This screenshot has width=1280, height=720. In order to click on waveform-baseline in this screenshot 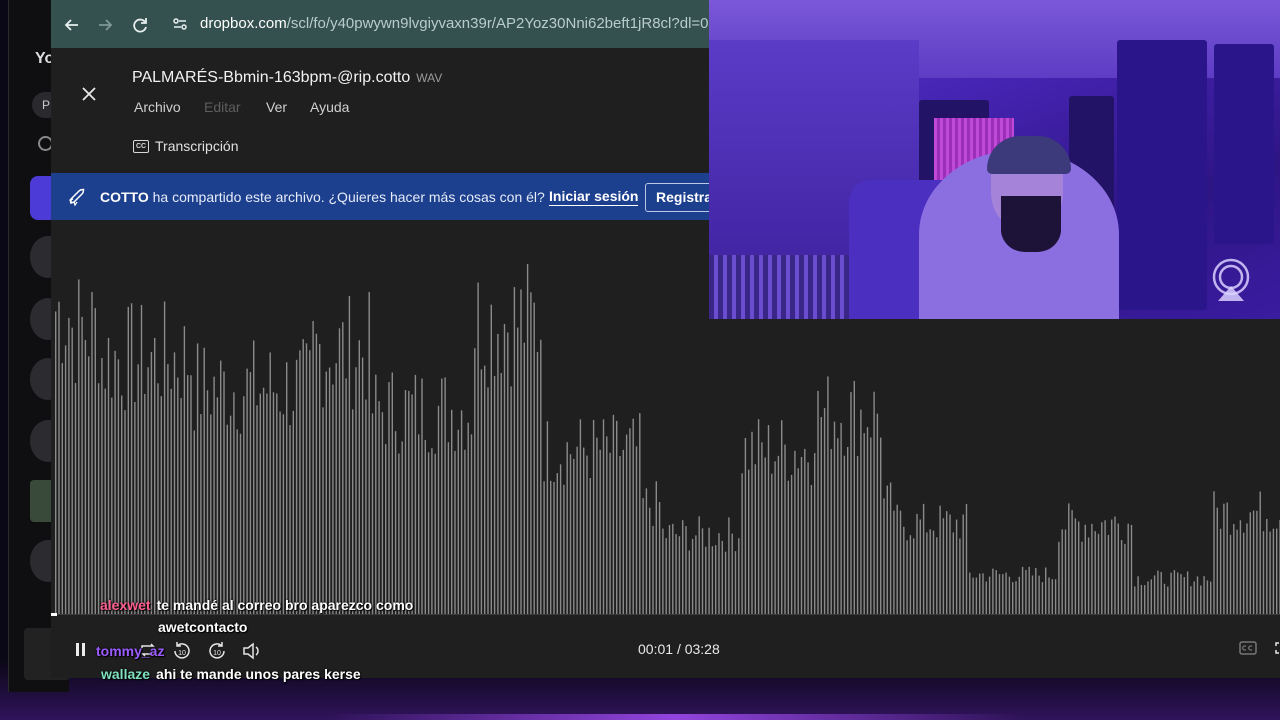, I will do `click(665, 614)`.